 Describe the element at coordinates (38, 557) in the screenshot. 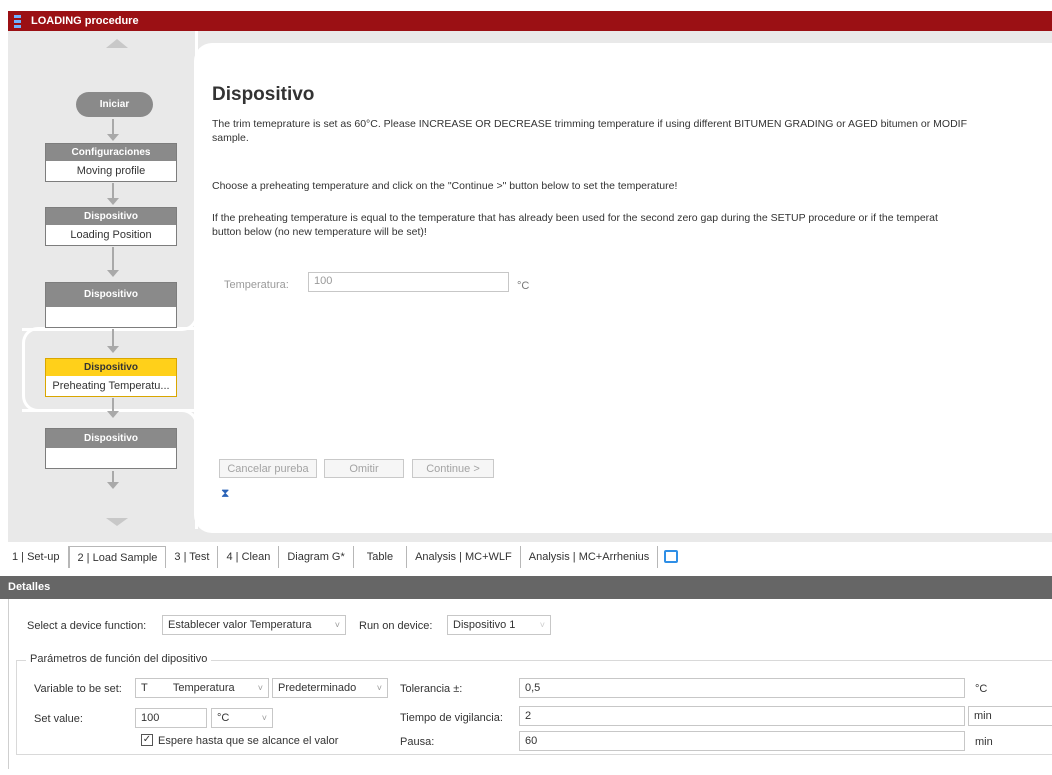

I see `tab-set-up: 1 | Set-up` at that location.